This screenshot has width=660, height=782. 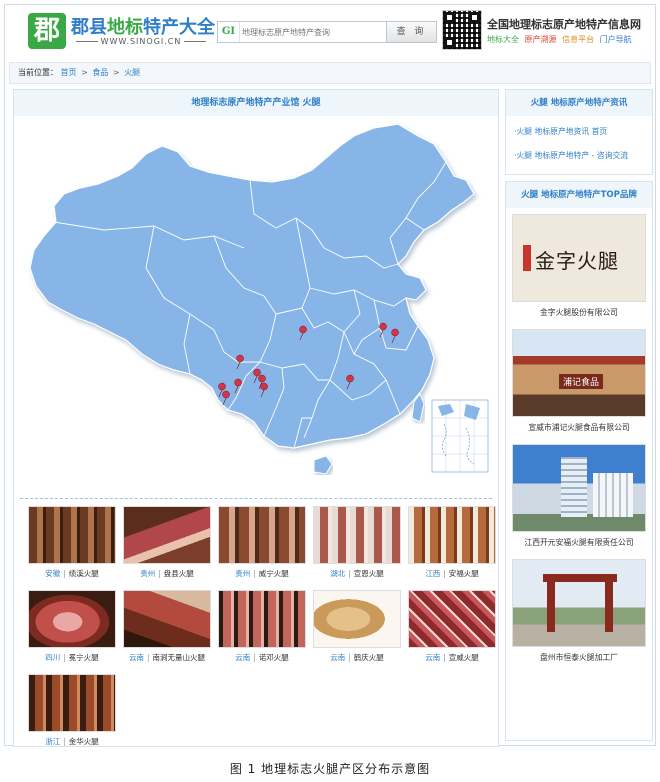 I want to click on brand-card: 盘州市恒泰火腿加工厂, so click(x=579, y=613).